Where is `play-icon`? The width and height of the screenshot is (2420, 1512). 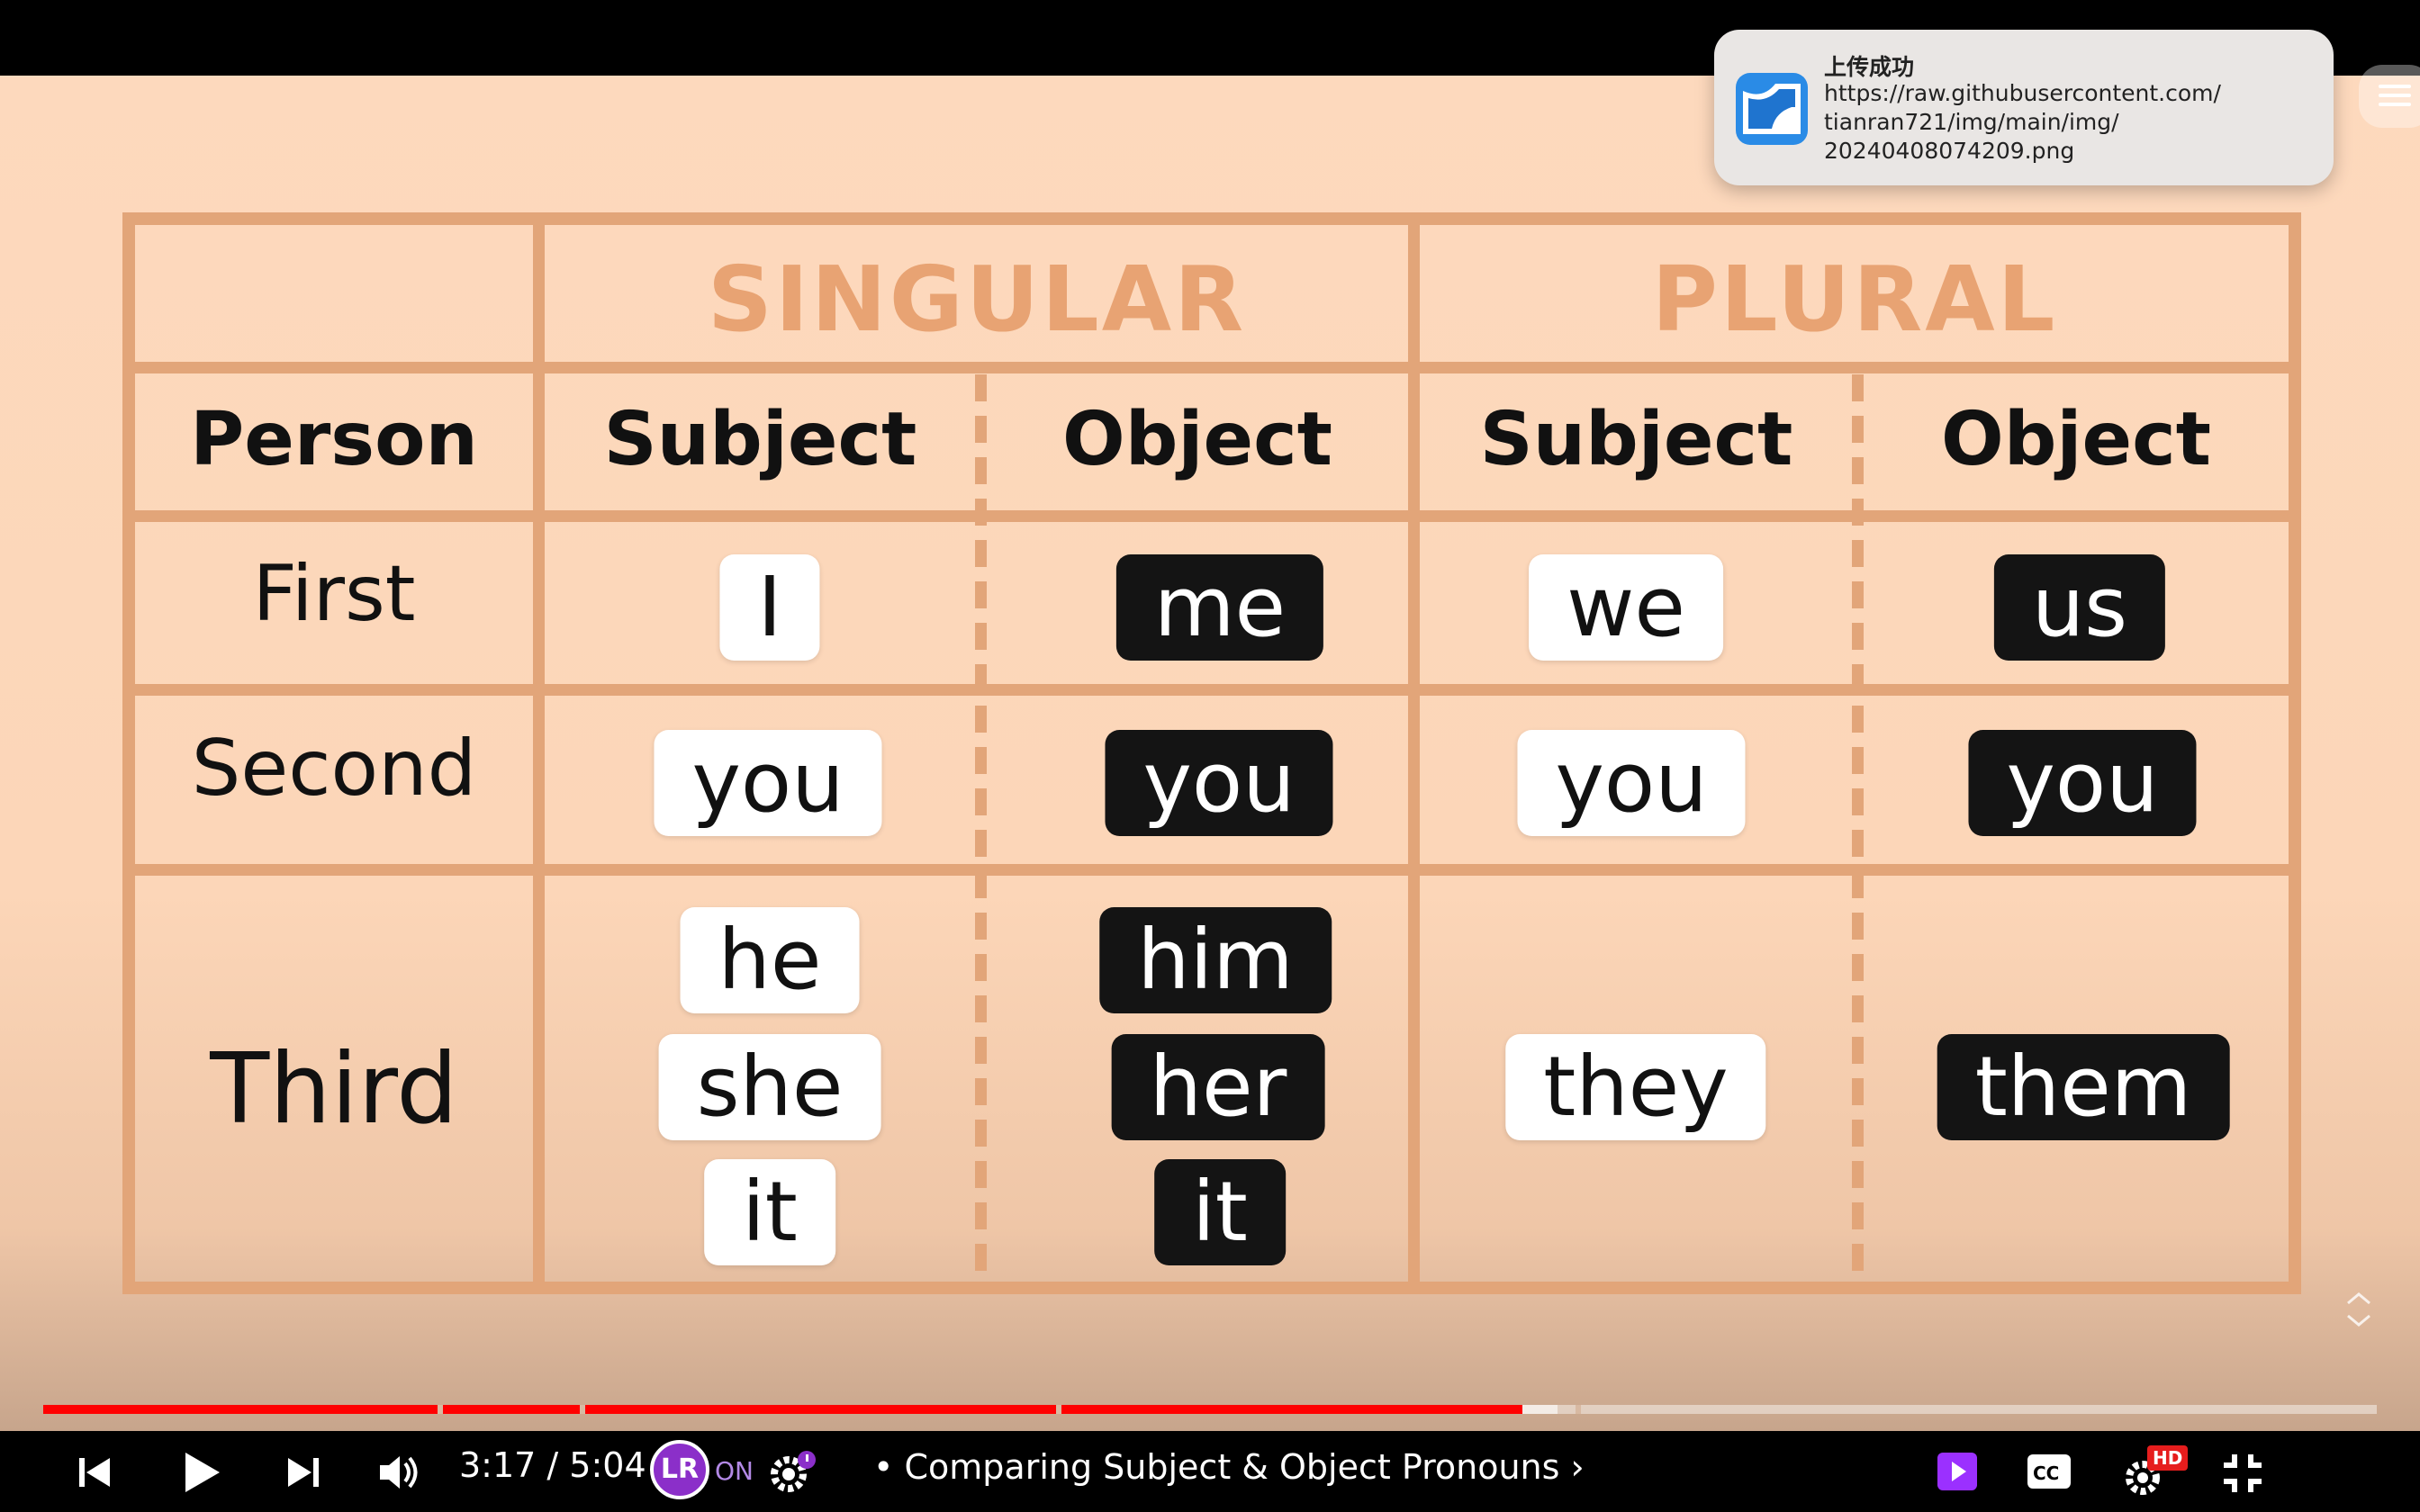 play-icon is located at coordinates (201, 1472).